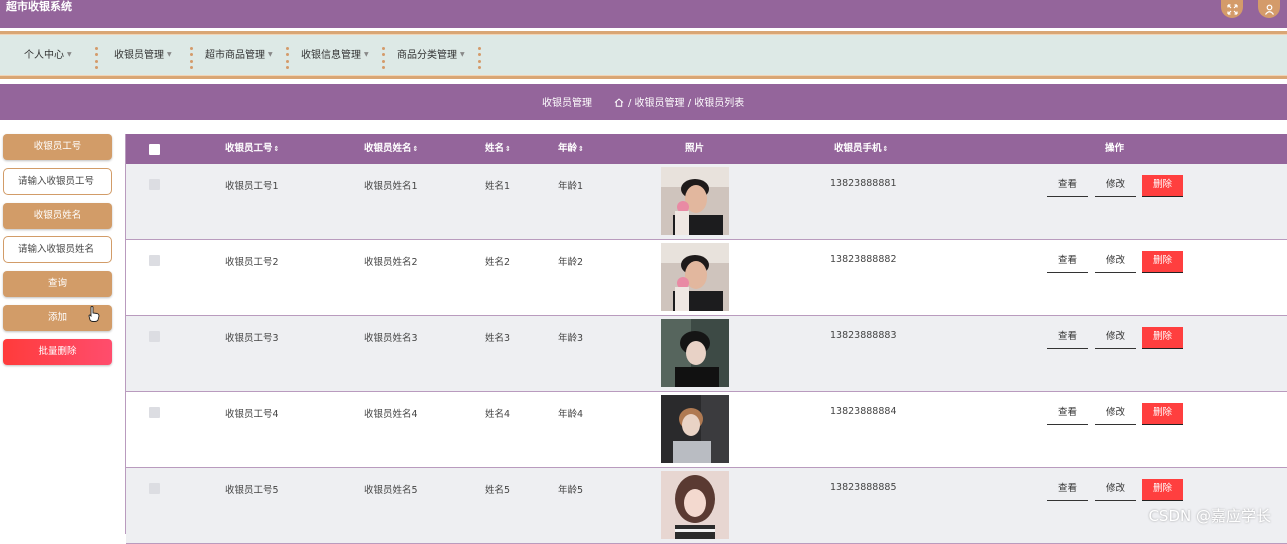 Image resolution: width=1287 pixels, height=544 pixels. Describe the element at coordinates (1114, 149) in the screenshot. I see `column-header-actions: 操作` at that location.